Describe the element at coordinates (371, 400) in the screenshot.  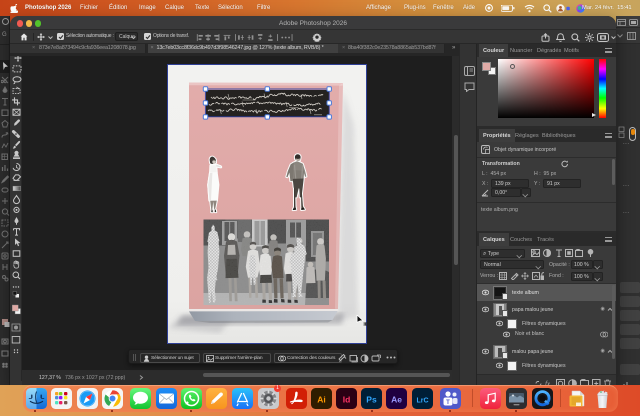
I see `svg-text: Ps` at that location.